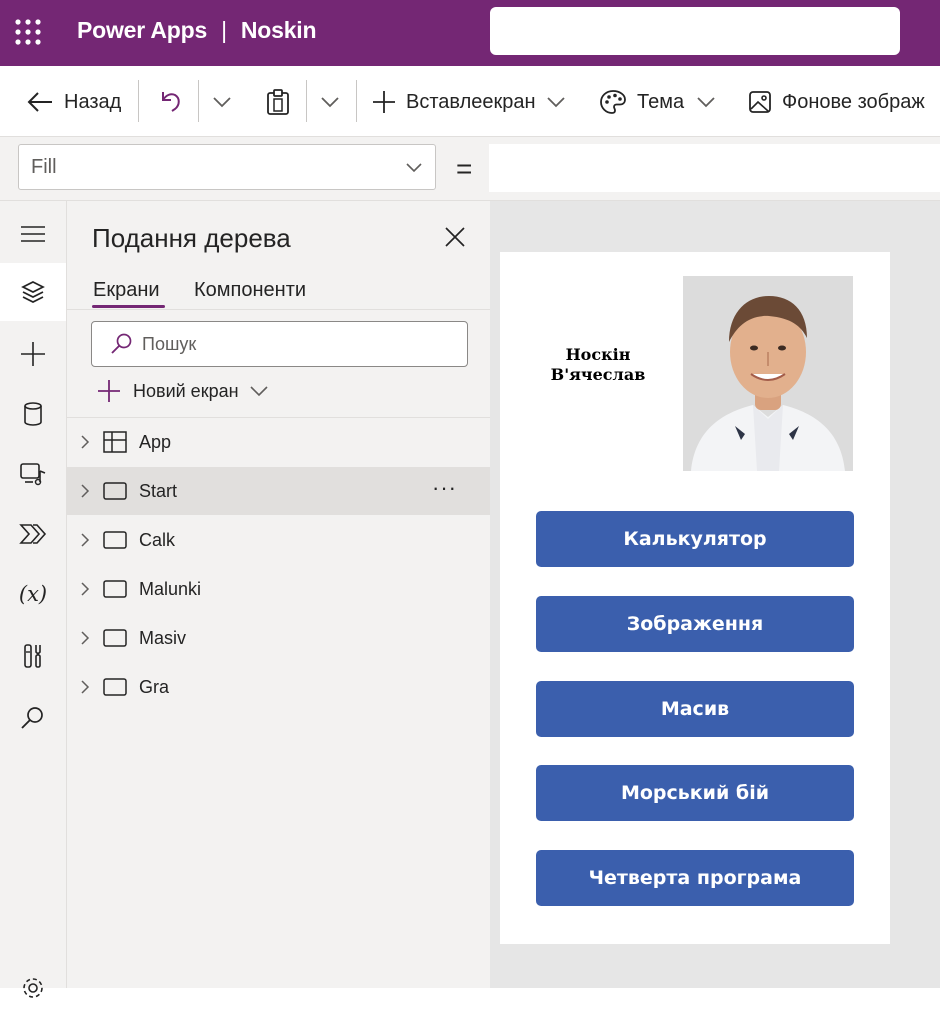 The width and height of the screenshot is (940, 1017). What do you see at coordinates (278, 589) in the screenshot?
I see `tree-item-malunki: Malunki` at bounding box center [278, 589].